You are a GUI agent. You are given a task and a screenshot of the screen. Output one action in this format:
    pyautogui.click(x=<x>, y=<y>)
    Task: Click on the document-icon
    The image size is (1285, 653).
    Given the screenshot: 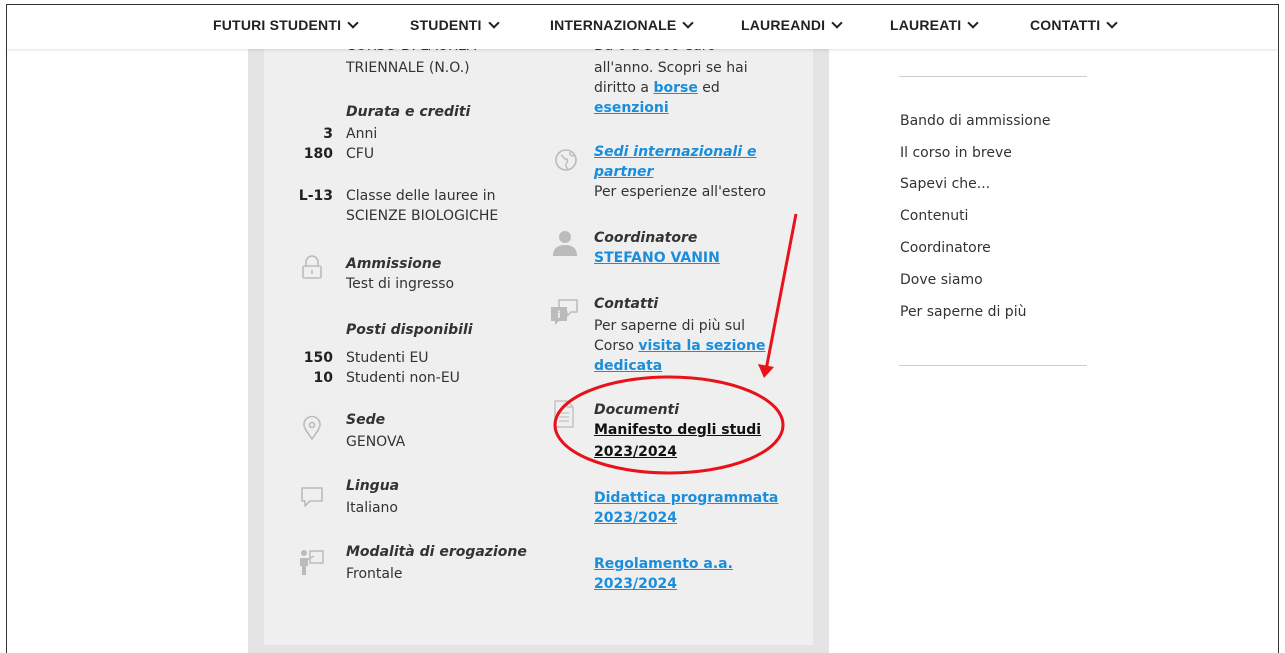 What is the action you would take?
    pyautogui.click(x=564, y=414)
    